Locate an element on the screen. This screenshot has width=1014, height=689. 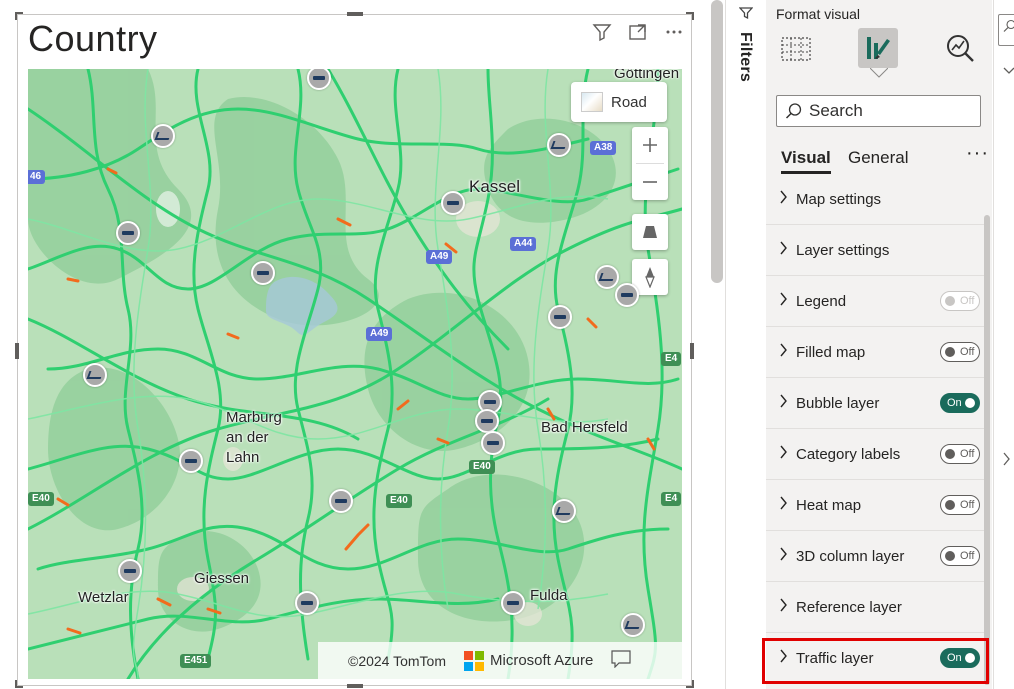
table-grid-icon is located at coordinates (796, 49).